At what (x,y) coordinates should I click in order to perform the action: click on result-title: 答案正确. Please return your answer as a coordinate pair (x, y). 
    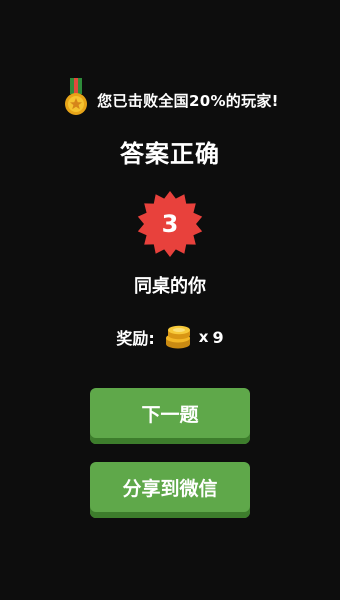
    Looking at the image, I should click on (170, 154).